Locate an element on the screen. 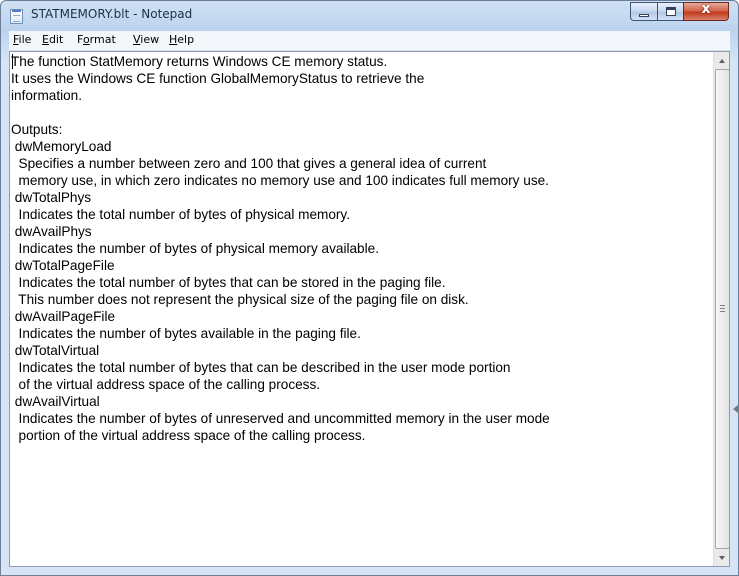  menu-bar: File Edit Format View Help is located at coordinates (369, 41).